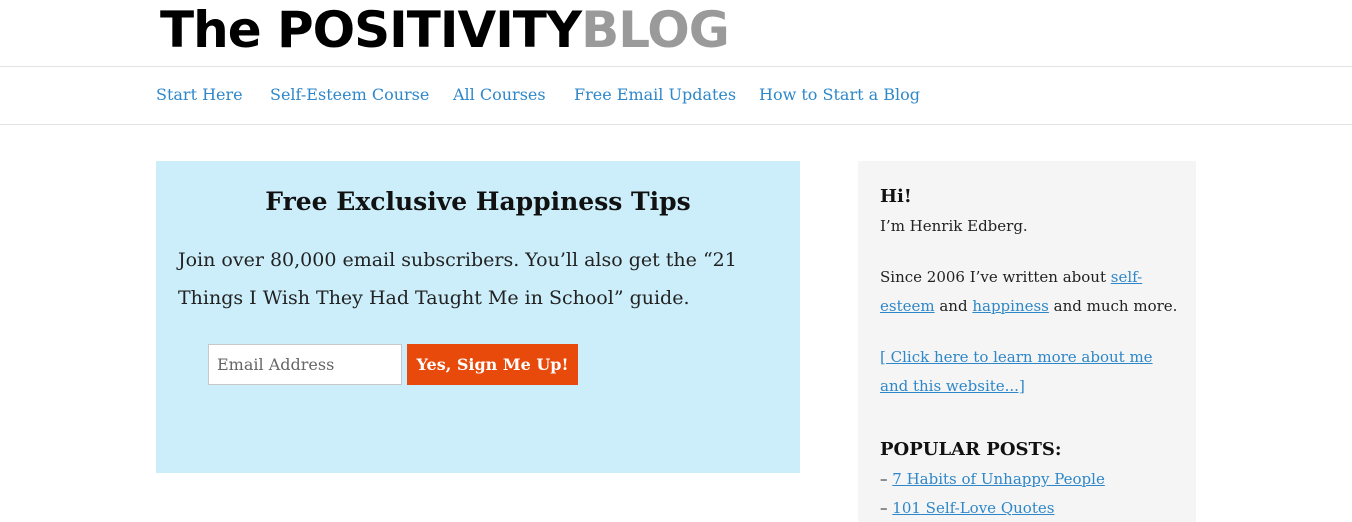  Describe the element at coordinates (199, 94) in the screenshot. I see `nav-start-here: Start Here` at that location.